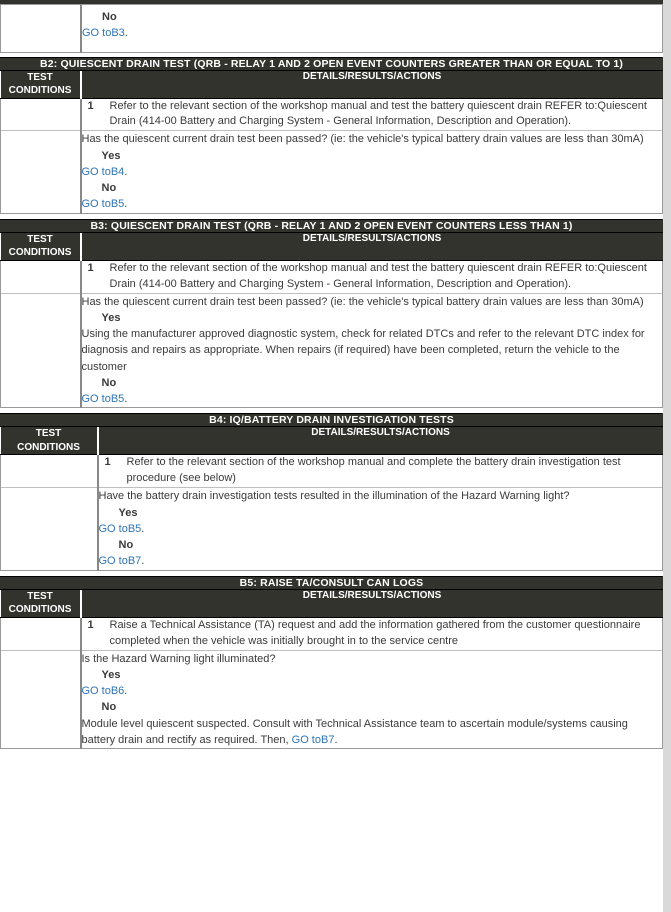 The image size is (671, 912). I want to click on table-row: No GO toB3., so click(331, 29).